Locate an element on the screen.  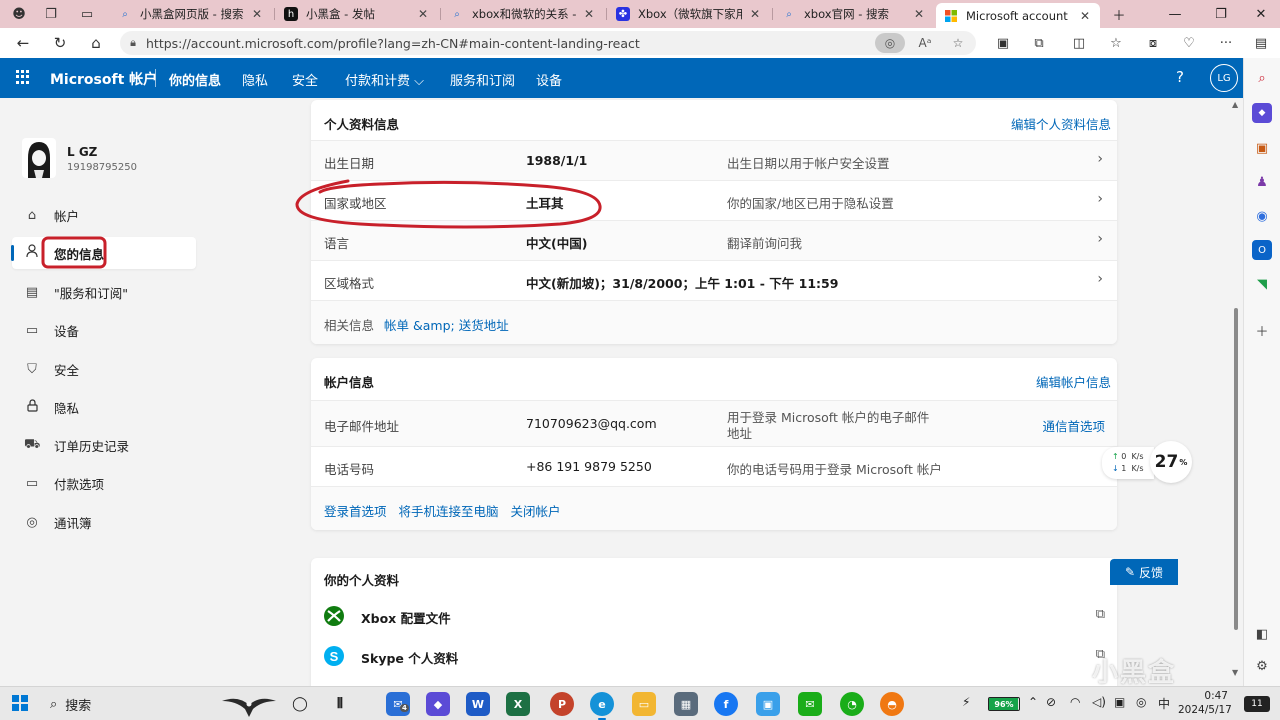
sidebar-item-payment-options: ▭ 付款选项 is located at coordinates (104, 483).